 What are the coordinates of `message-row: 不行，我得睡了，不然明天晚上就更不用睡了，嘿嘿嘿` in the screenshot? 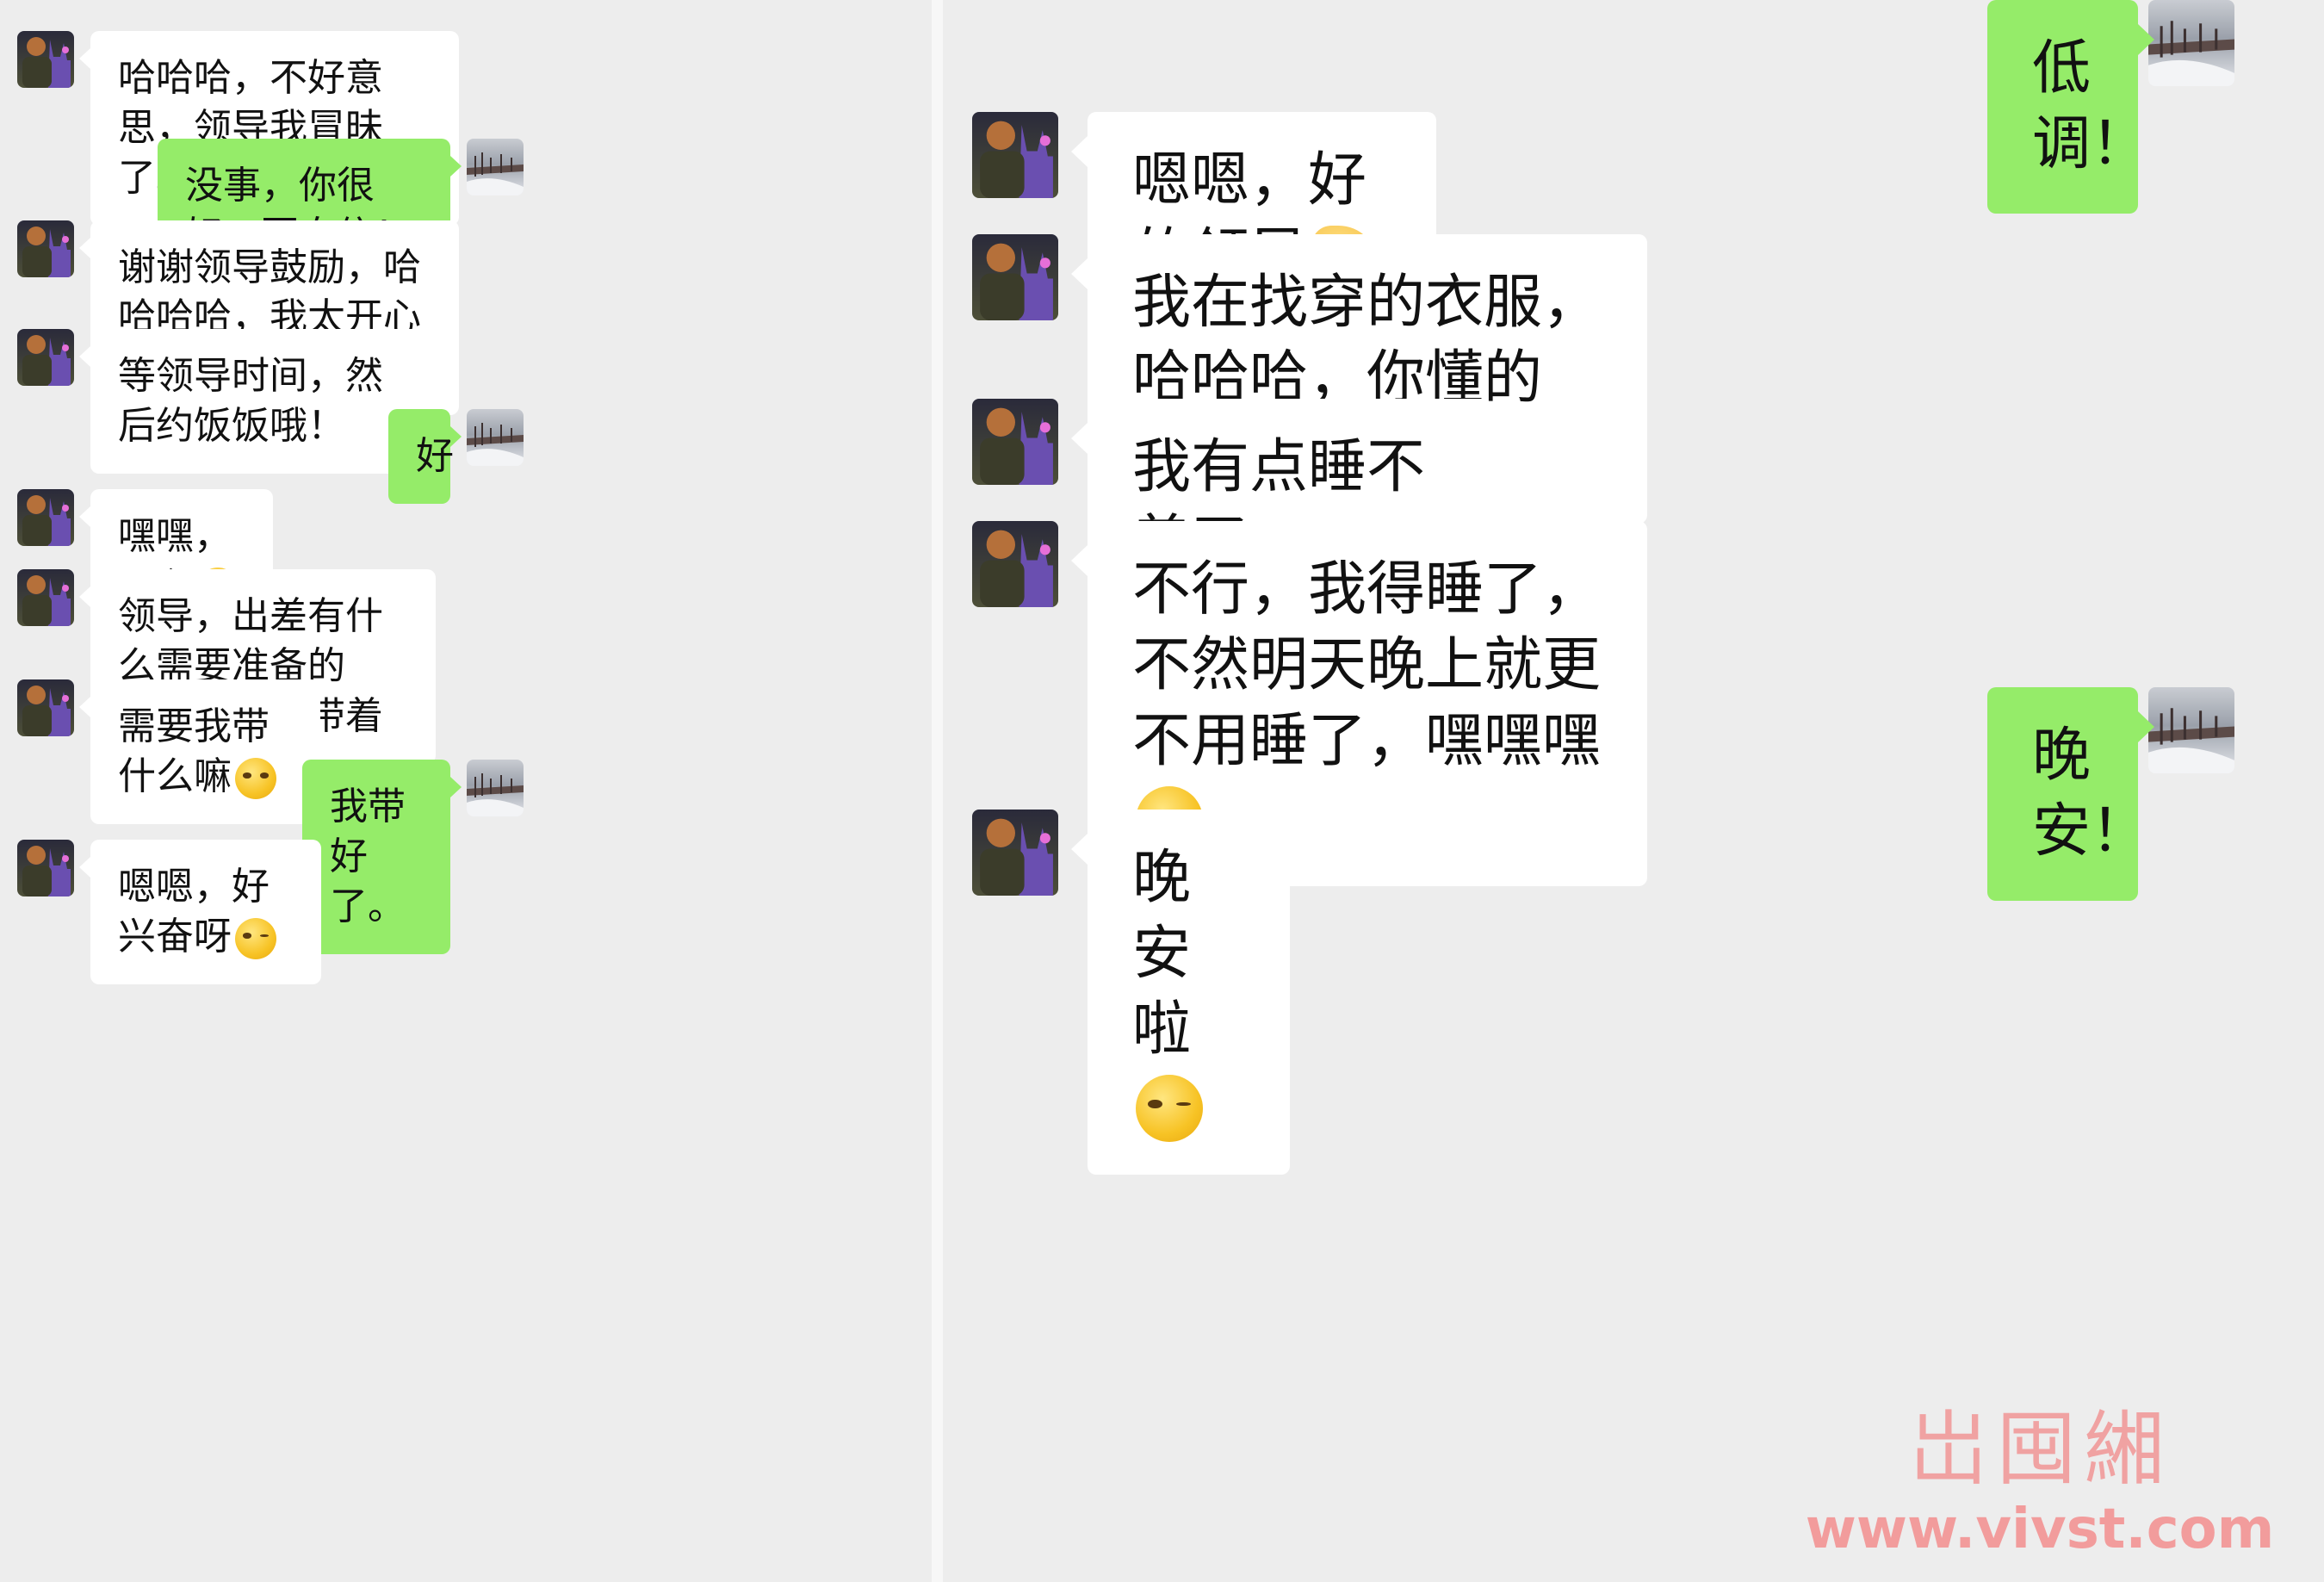 It's located at (1634, 704).